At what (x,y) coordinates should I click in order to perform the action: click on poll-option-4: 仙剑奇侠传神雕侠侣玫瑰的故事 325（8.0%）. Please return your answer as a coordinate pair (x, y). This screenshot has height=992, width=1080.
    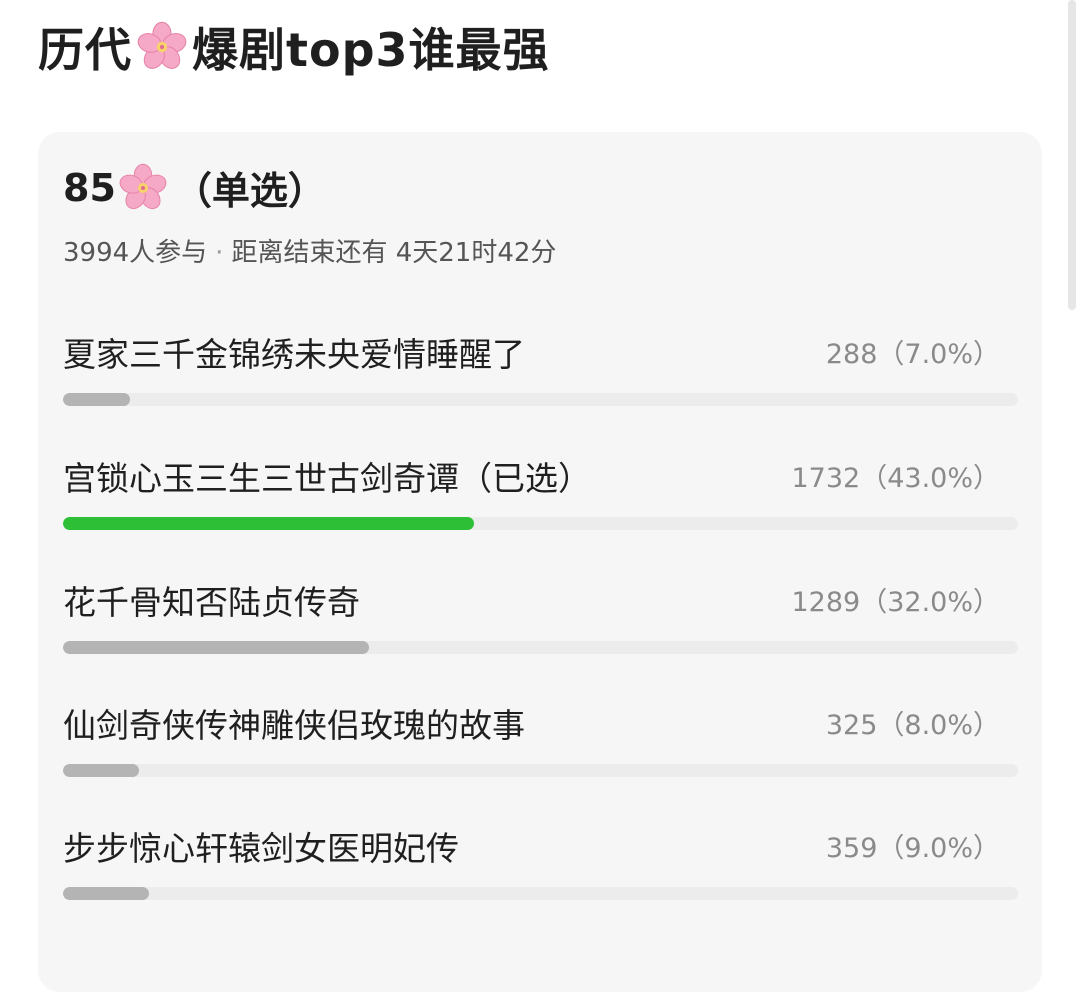
    Looking at the image, I should click on (540, 754).